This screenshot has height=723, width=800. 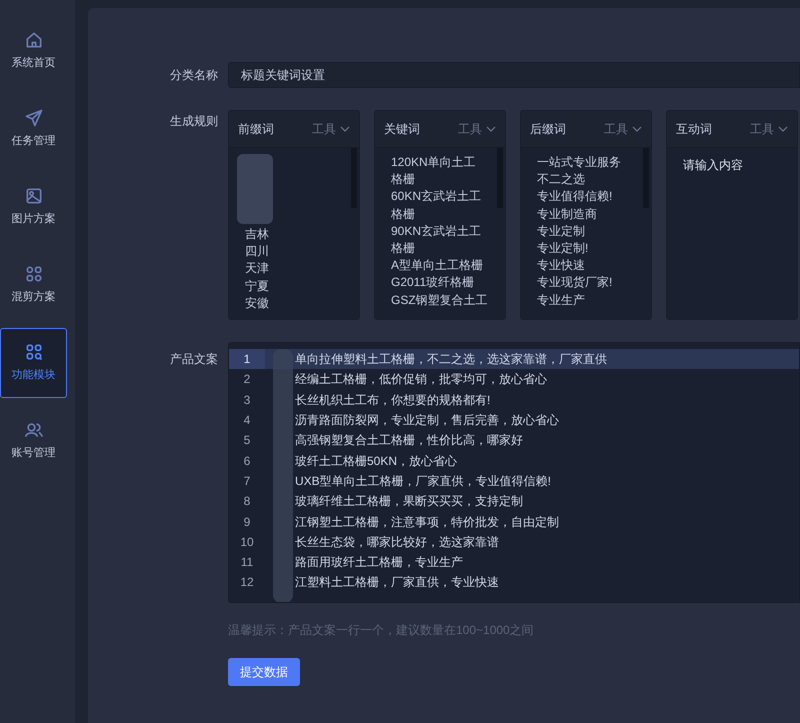 What do you see at coordinates (376, 461) in the screenshot?
I see `line-text: 玻纤土工格栅50KN，放心省心` at bounding box center [376, 461].